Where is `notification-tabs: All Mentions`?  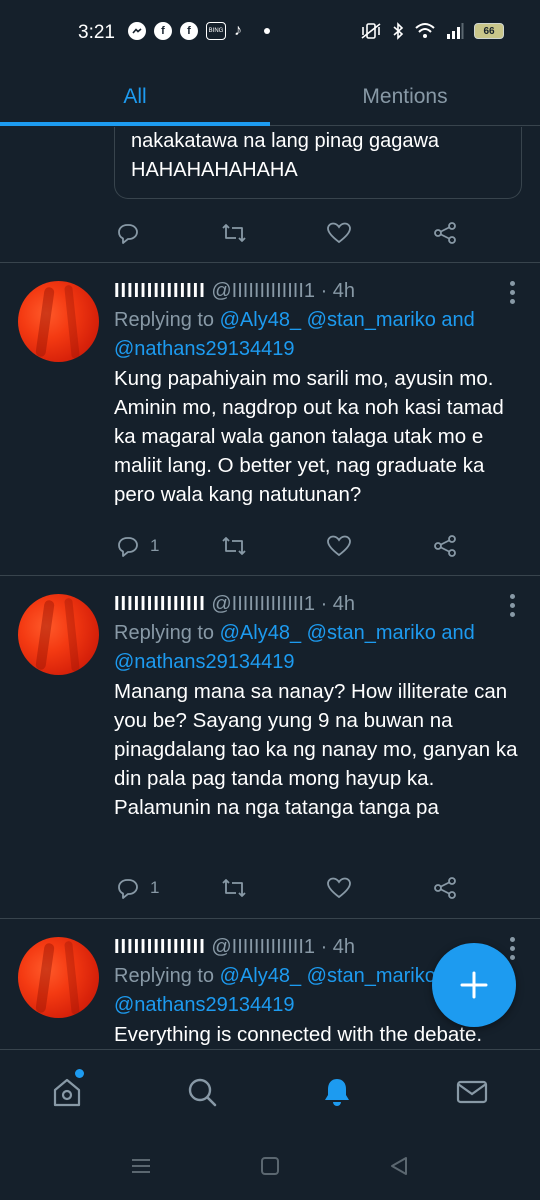
notification-tabs: All Mentions is located at coordinates (270, 97).